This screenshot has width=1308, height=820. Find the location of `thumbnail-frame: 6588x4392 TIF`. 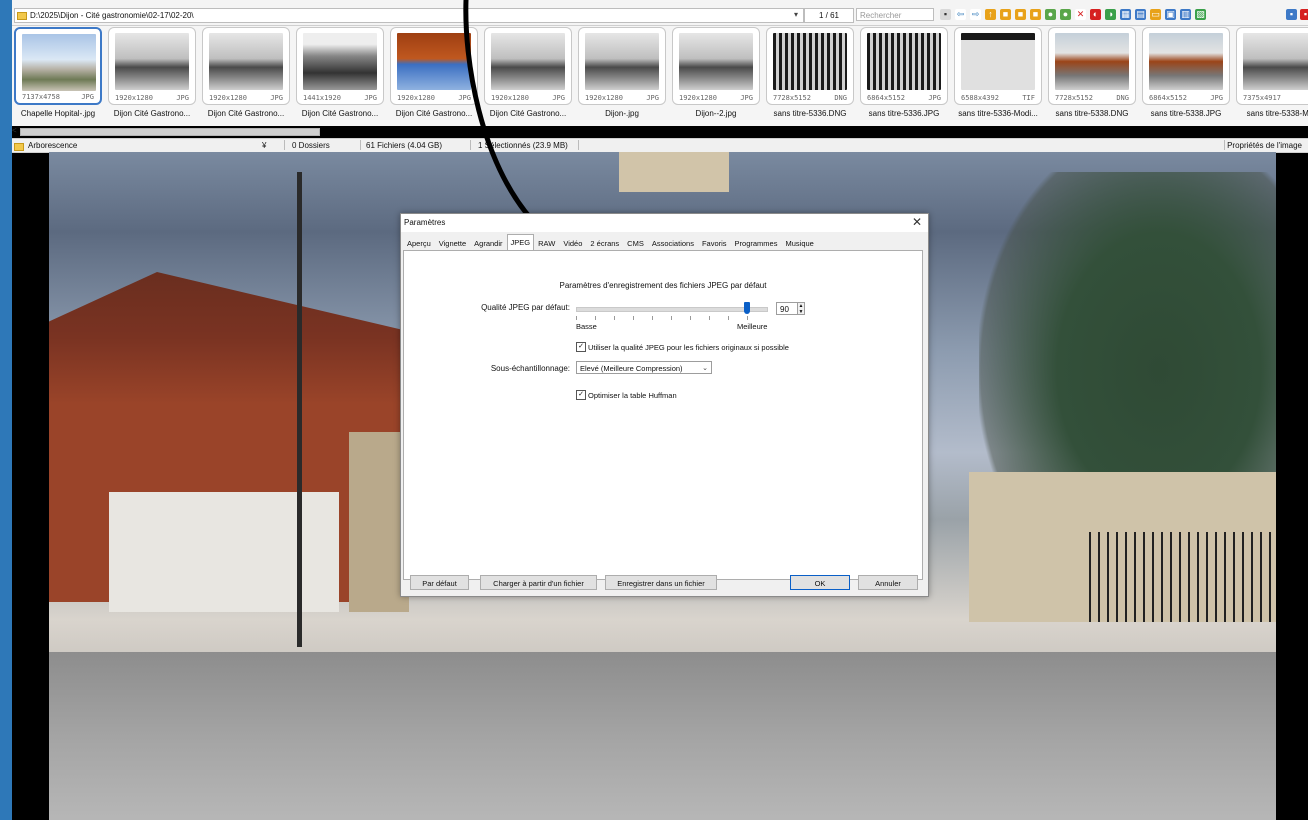

thumbnail-frame: 6588x4392 TIF is located at coordinates (998, 66).